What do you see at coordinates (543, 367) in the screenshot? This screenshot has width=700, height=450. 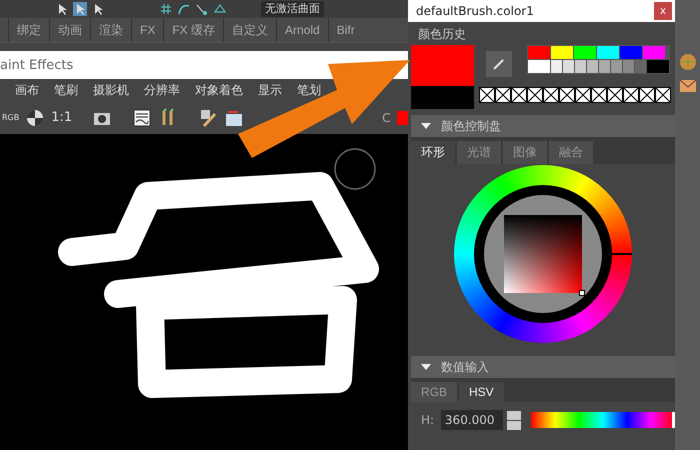 I see `section-header: 数值输入` at bounding box center [543, 367].